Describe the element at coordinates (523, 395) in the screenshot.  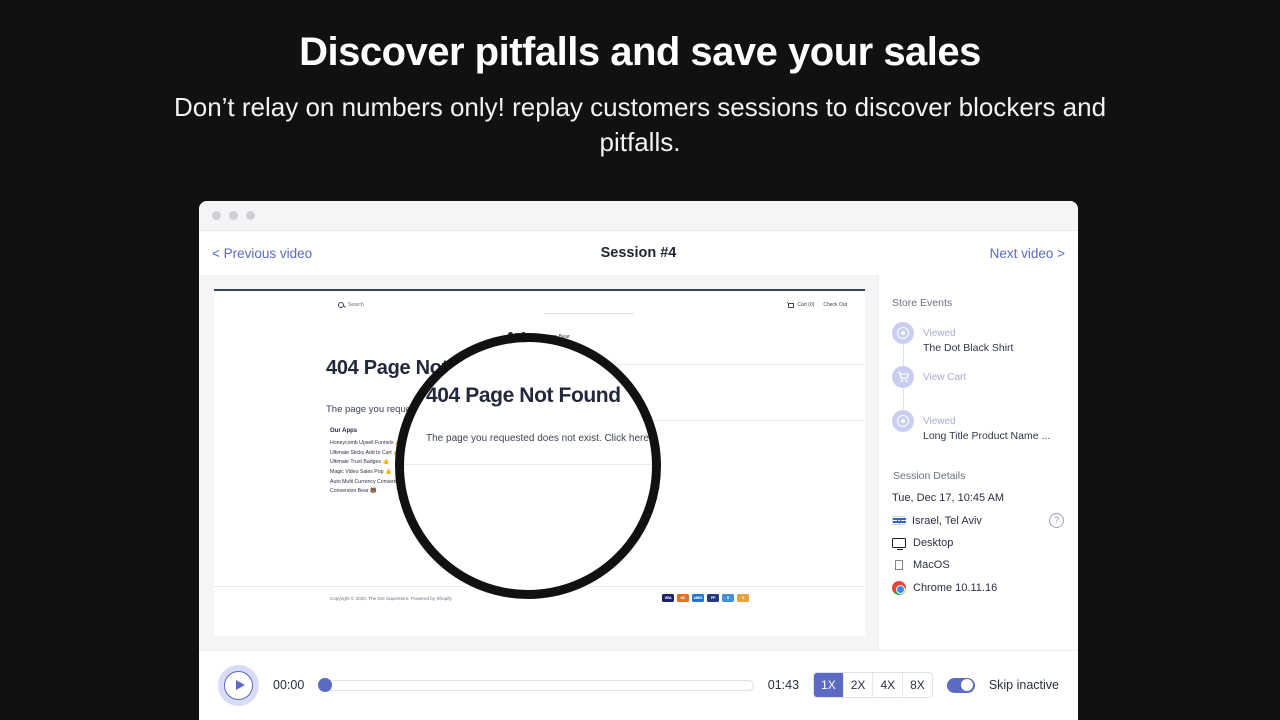
I see `magnified-error-title: 404 Page Not Found` at that location.